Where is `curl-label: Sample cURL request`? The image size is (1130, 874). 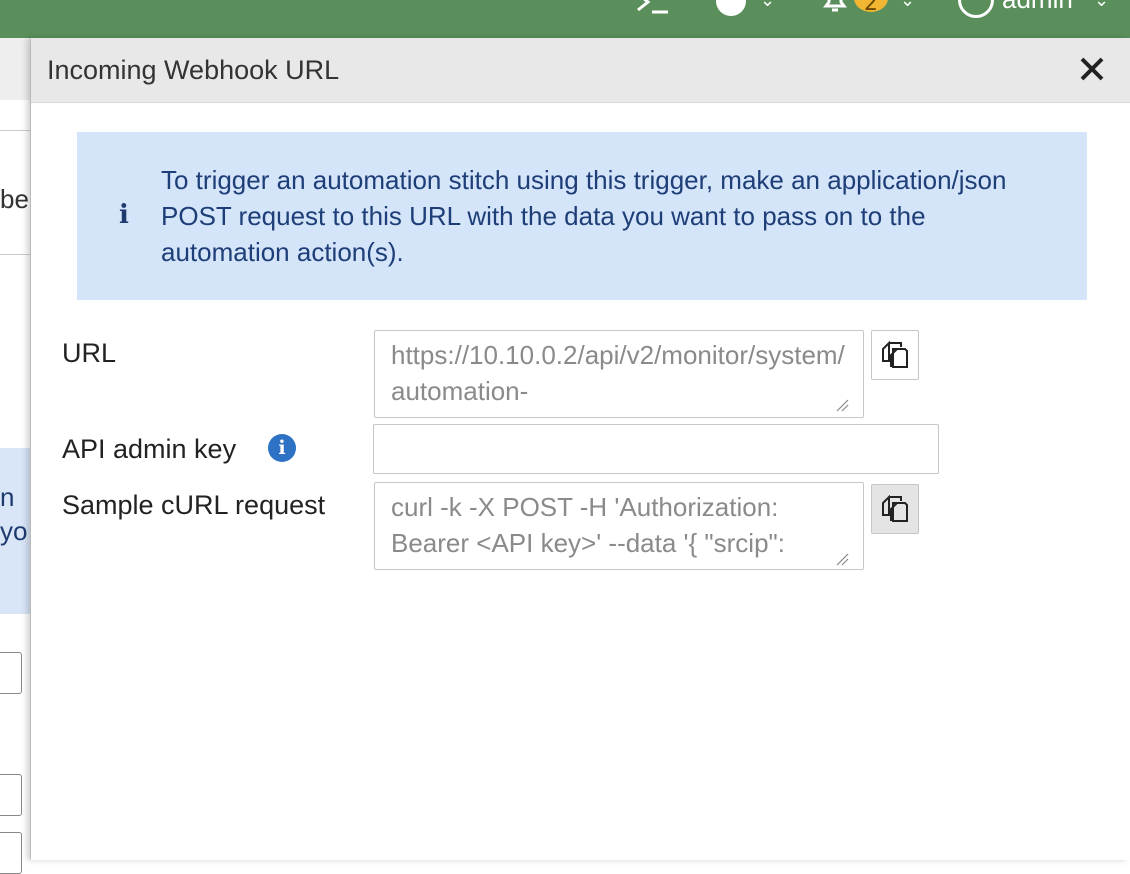
curl-label: Sample cURL request is located at coordinates (194, 505).